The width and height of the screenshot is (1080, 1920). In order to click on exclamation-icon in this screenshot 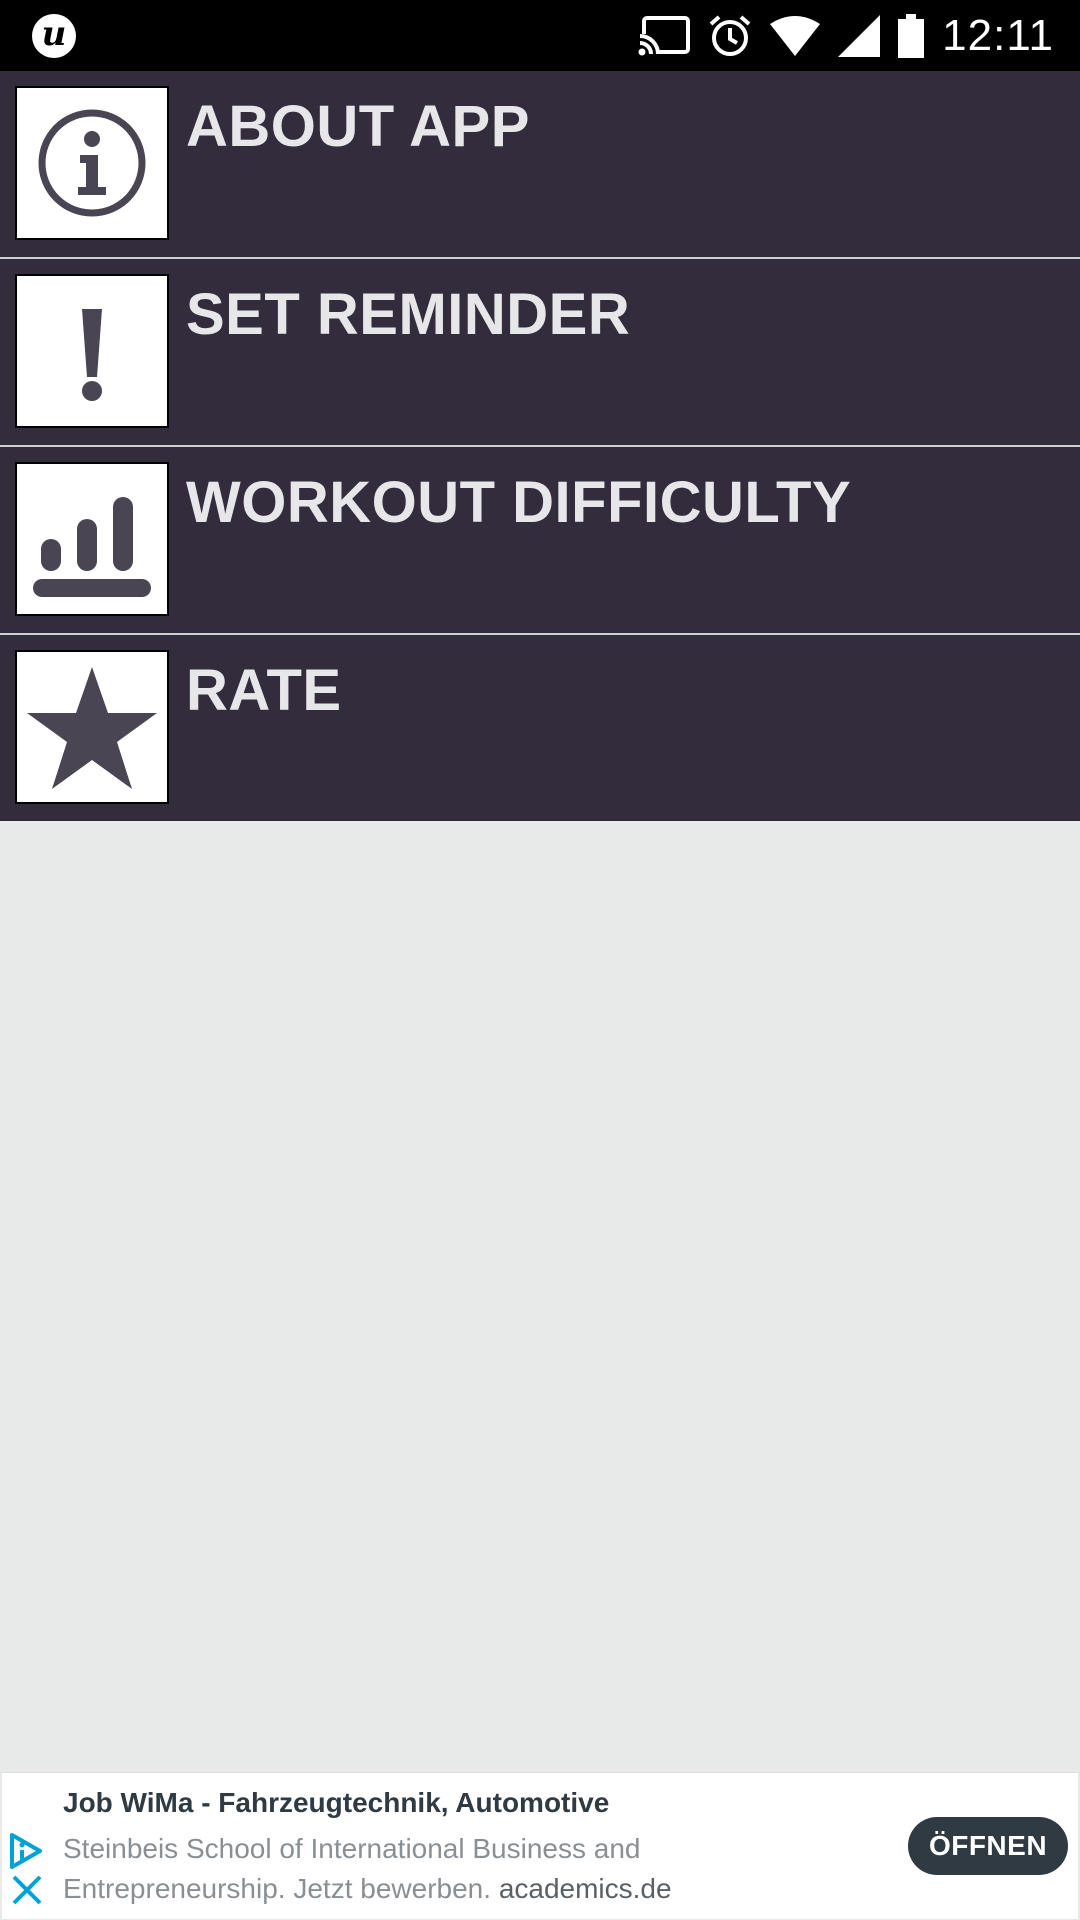, I will do `click(92, 351)`.